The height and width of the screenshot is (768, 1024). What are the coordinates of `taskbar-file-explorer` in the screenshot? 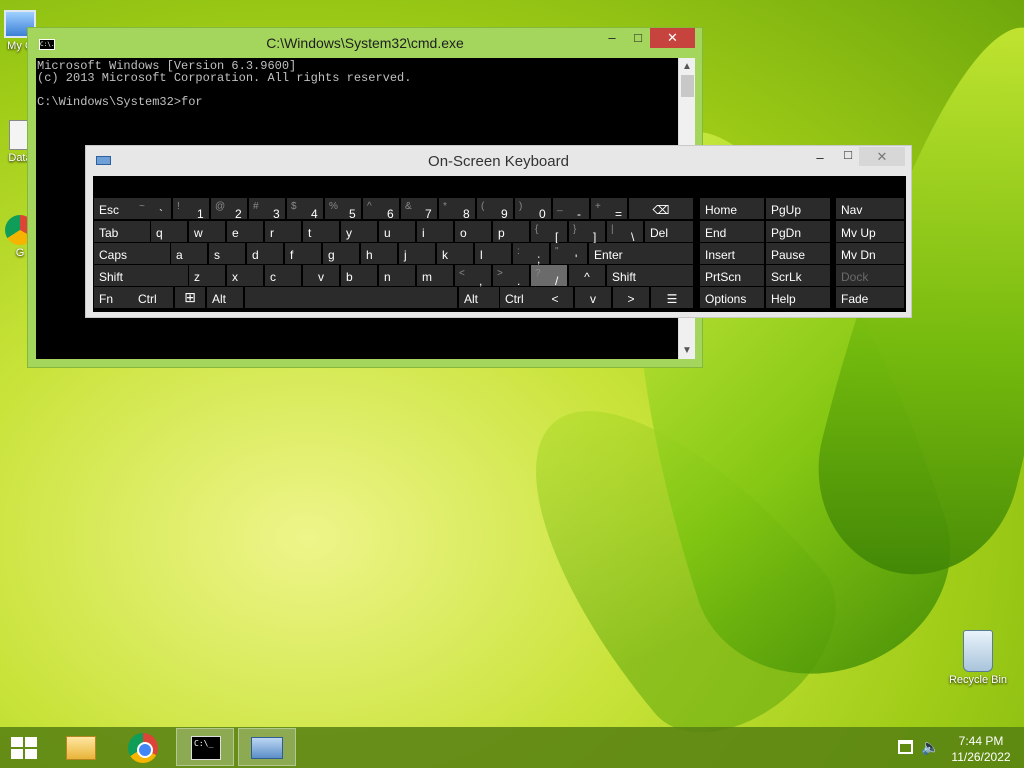 It's located at (81, 747).